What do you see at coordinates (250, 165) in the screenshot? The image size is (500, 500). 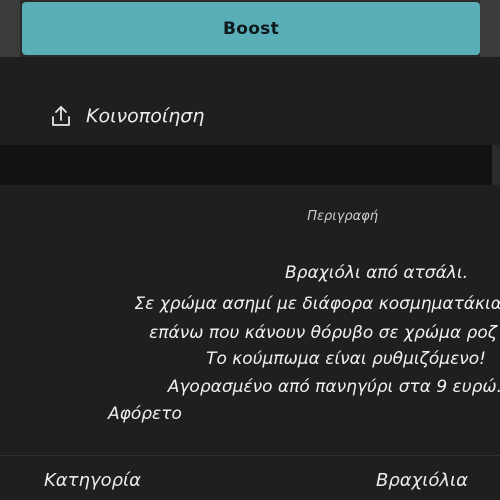 I see `section-divider` at bounding box center [250, 165].